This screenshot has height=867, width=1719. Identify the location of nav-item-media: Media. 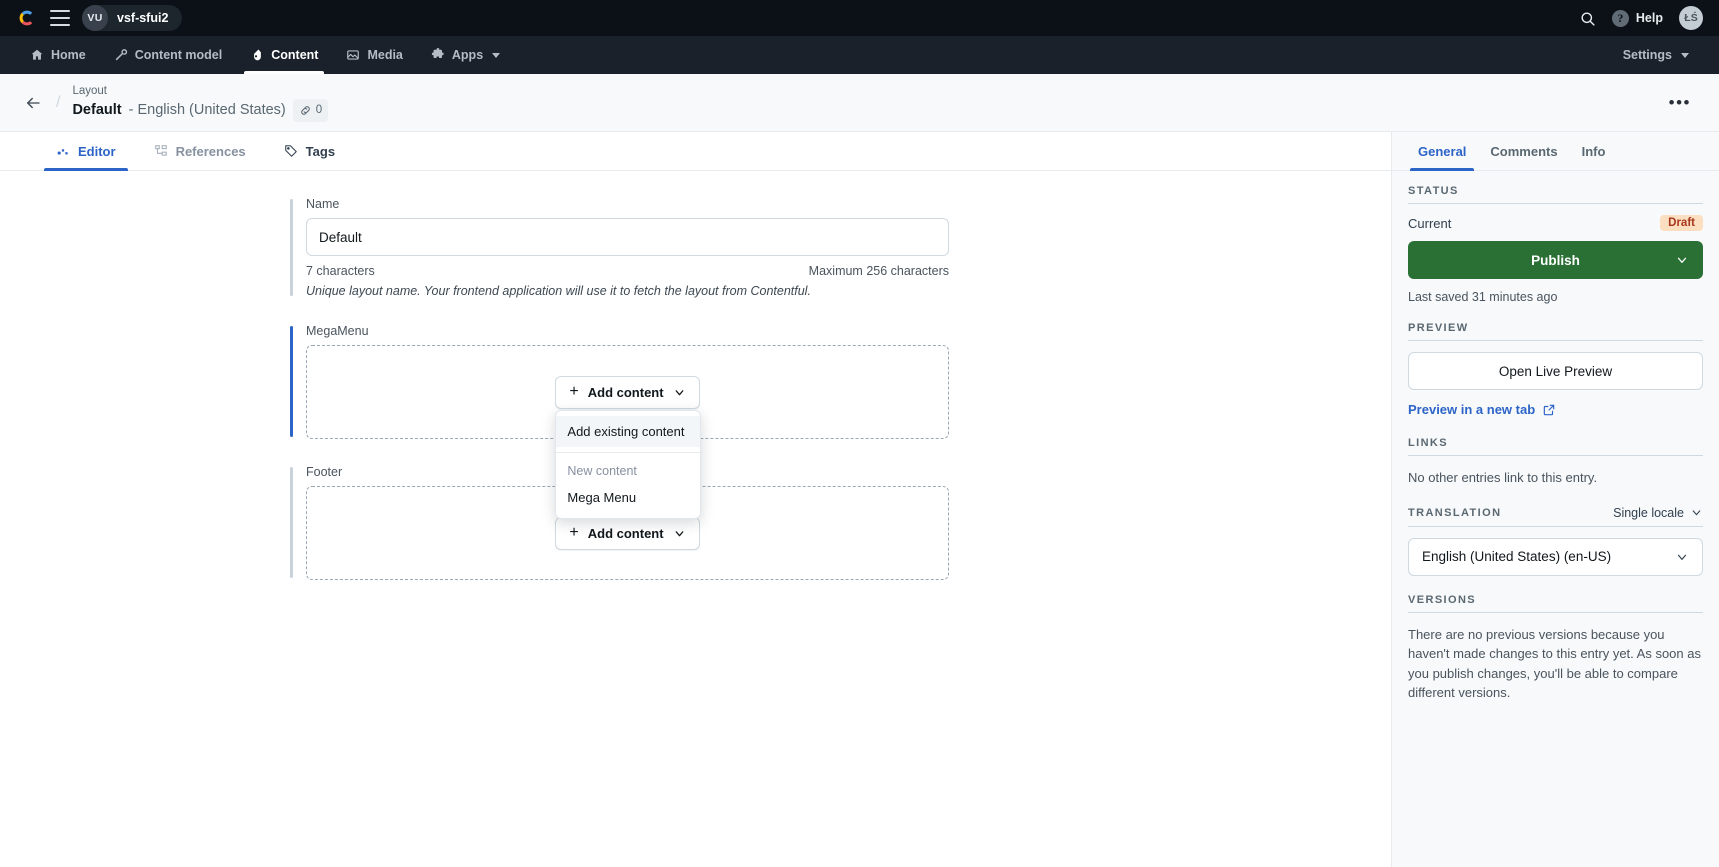
(374, 55).